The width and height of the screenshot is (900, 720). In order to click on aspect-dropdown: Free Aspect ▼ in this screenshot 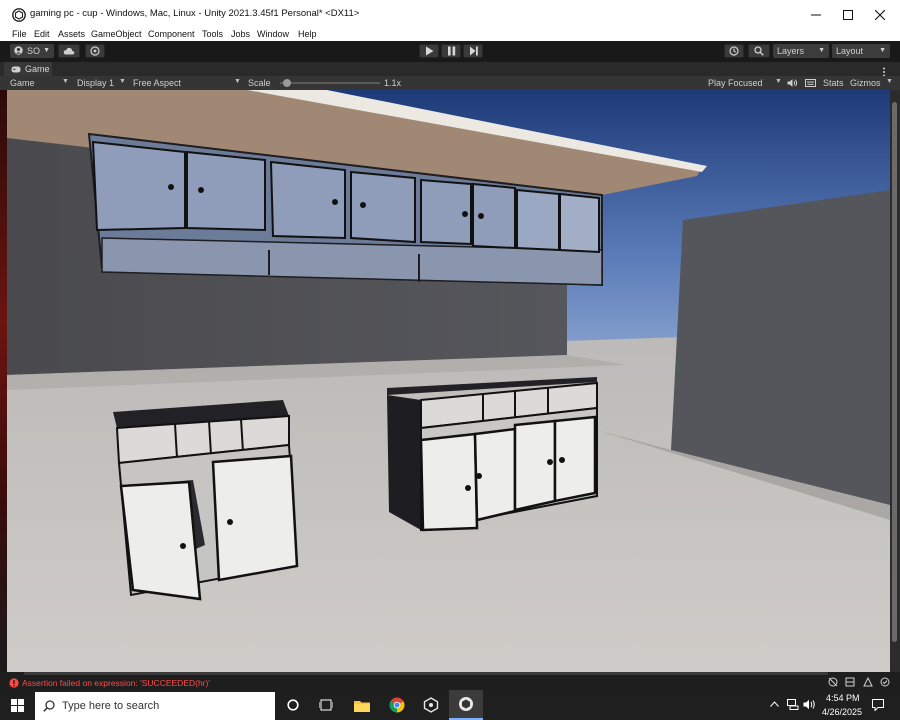, I will do `click(187, 83)`.